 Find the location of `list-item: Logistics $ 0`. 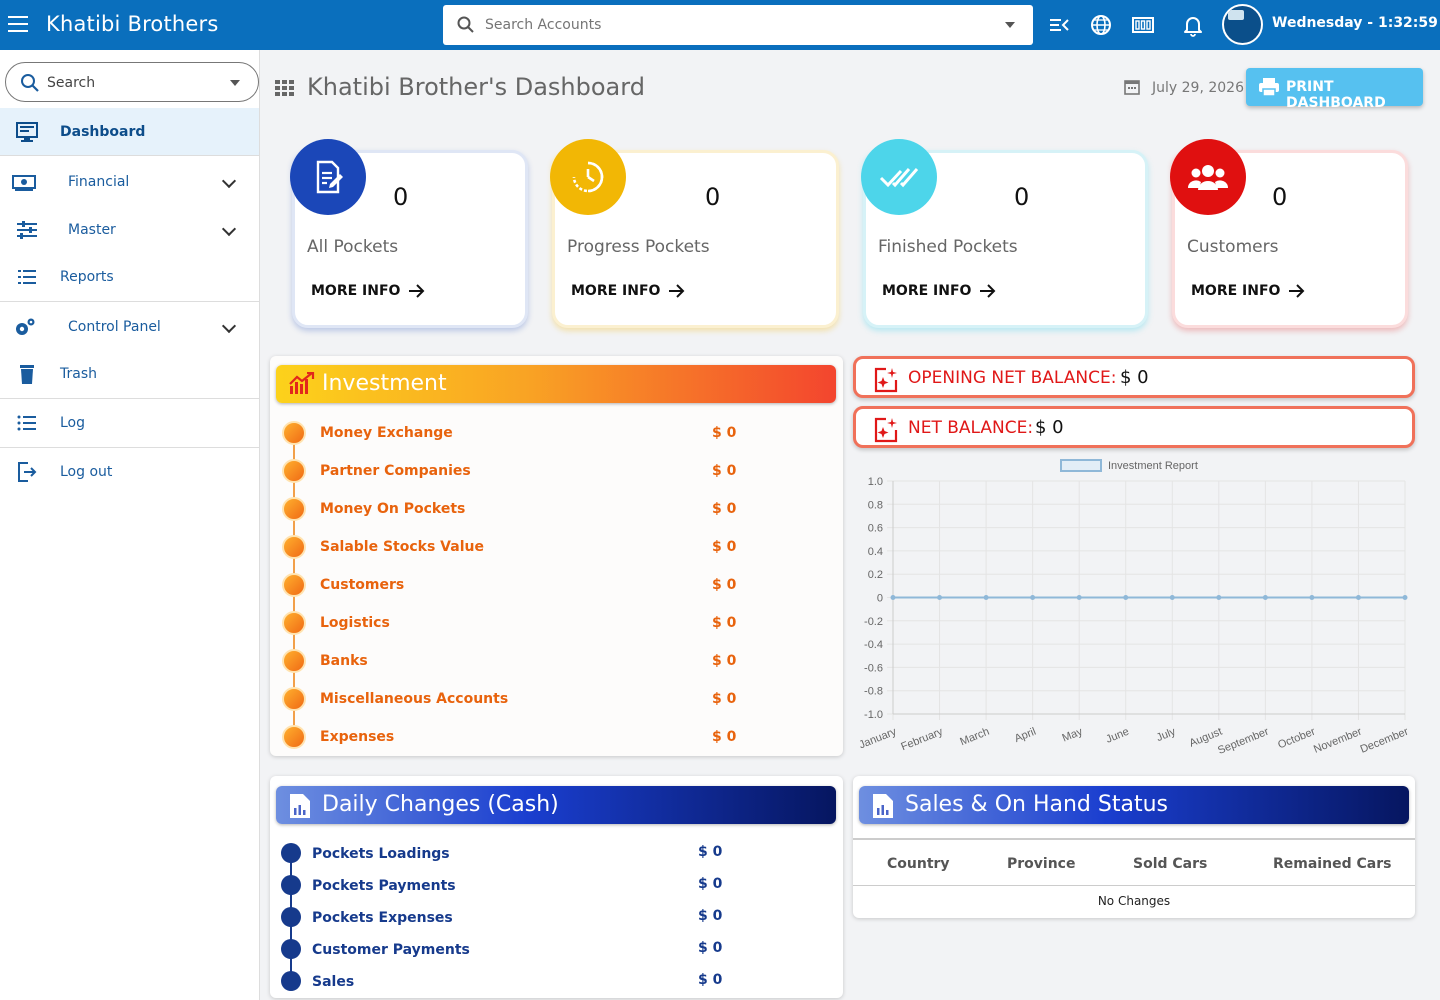

list-item: Logistics $ 0 is located at coordinates (552, 624).